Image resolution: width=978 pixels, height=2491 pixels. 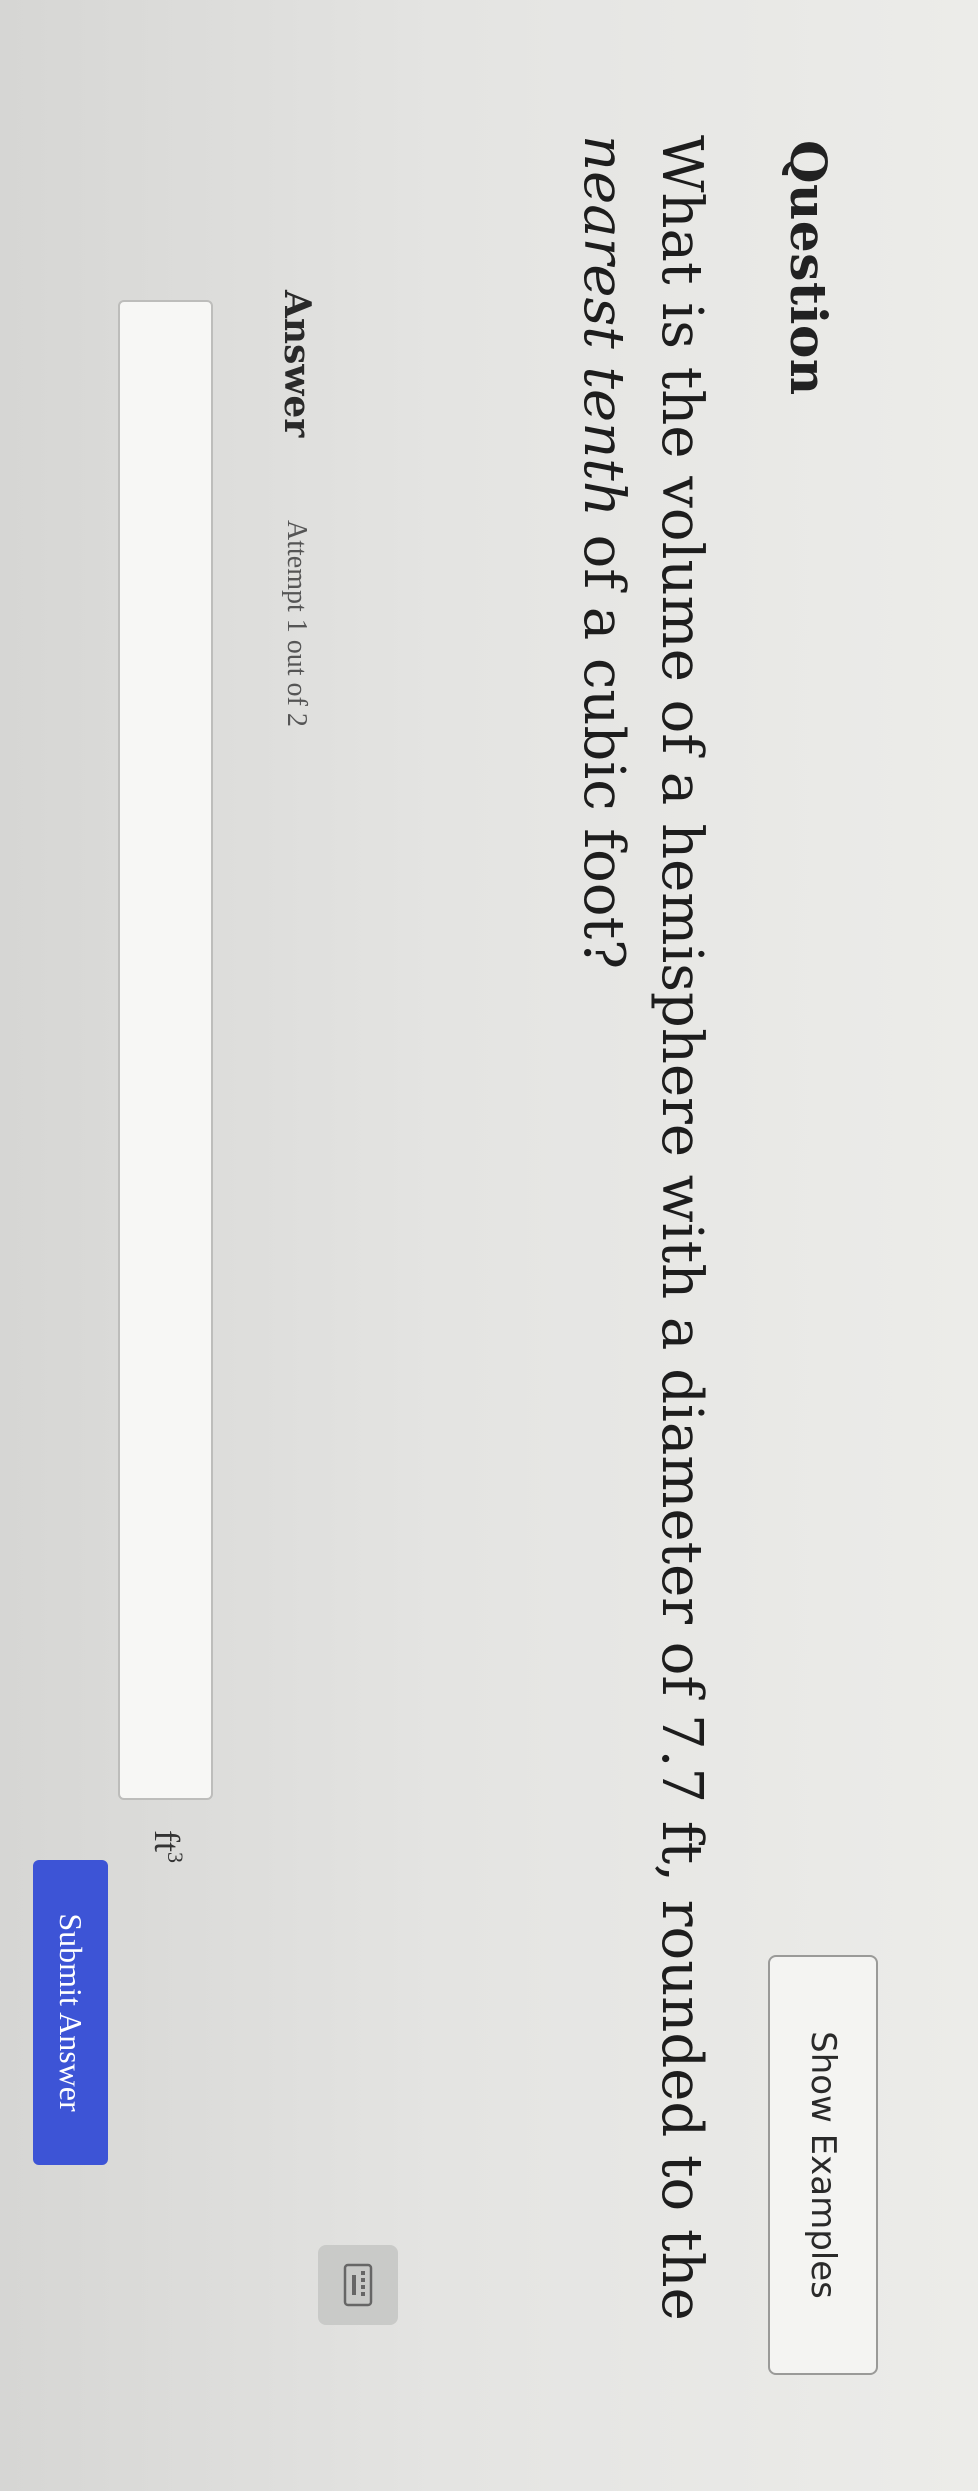 I want to click on unit-label: ft3, so click(x=167, y=1846).